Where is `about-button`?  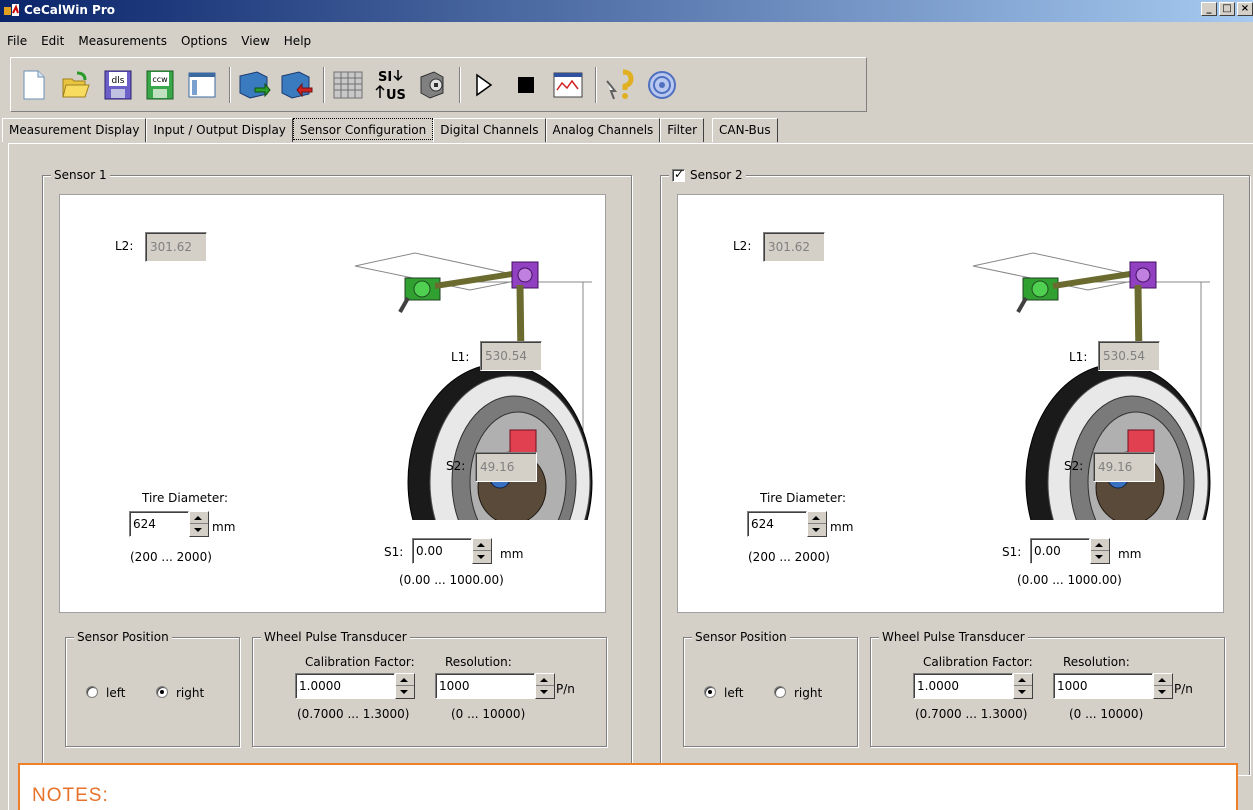
about-button is located at coordinates (662, 85).